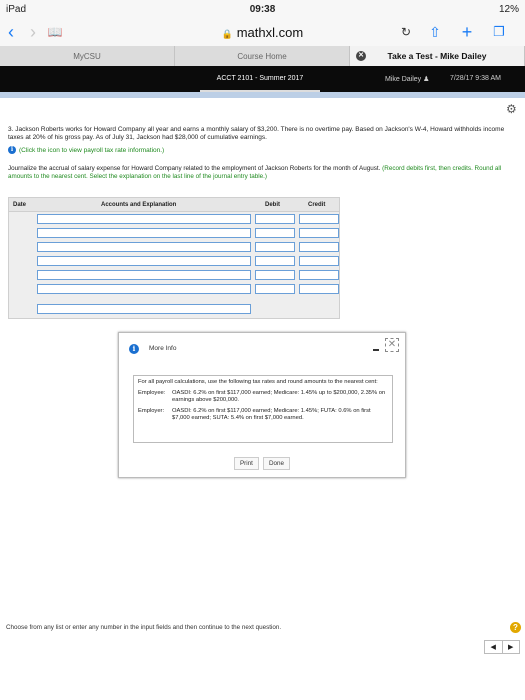 The height and width of the screenshot is (700, 525). I want to click on back-icon: ‹, so click(11, 32).